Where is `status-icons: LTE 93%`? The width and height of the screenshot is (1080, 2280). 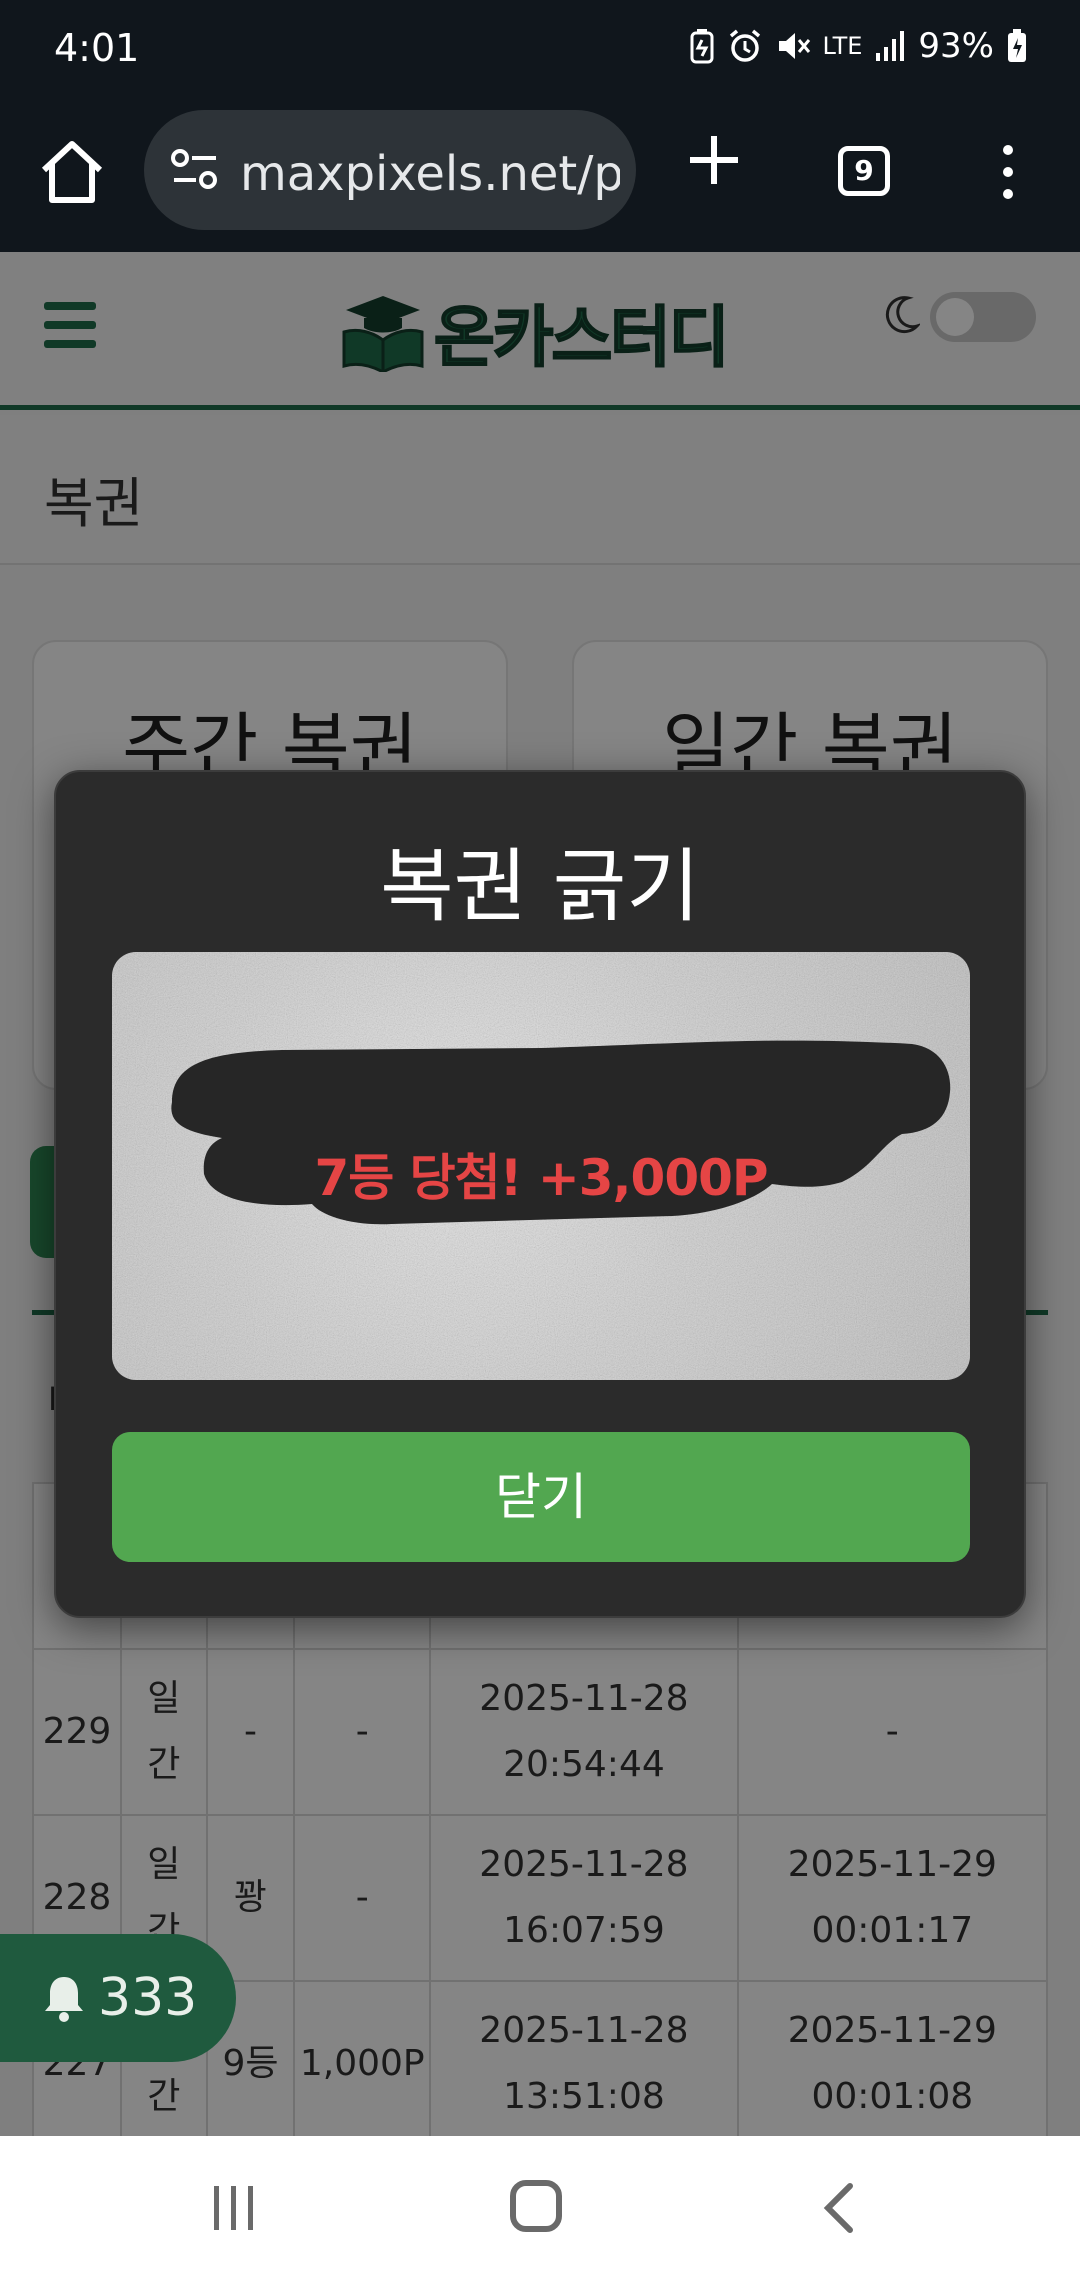 status-icons: LTE 93% is located at coordinates (858, 46).